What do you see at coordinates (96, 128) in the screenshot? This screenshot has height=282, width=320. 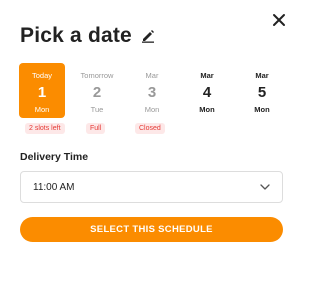 I see `status-badge: Full` at bounding box center [96, 128].